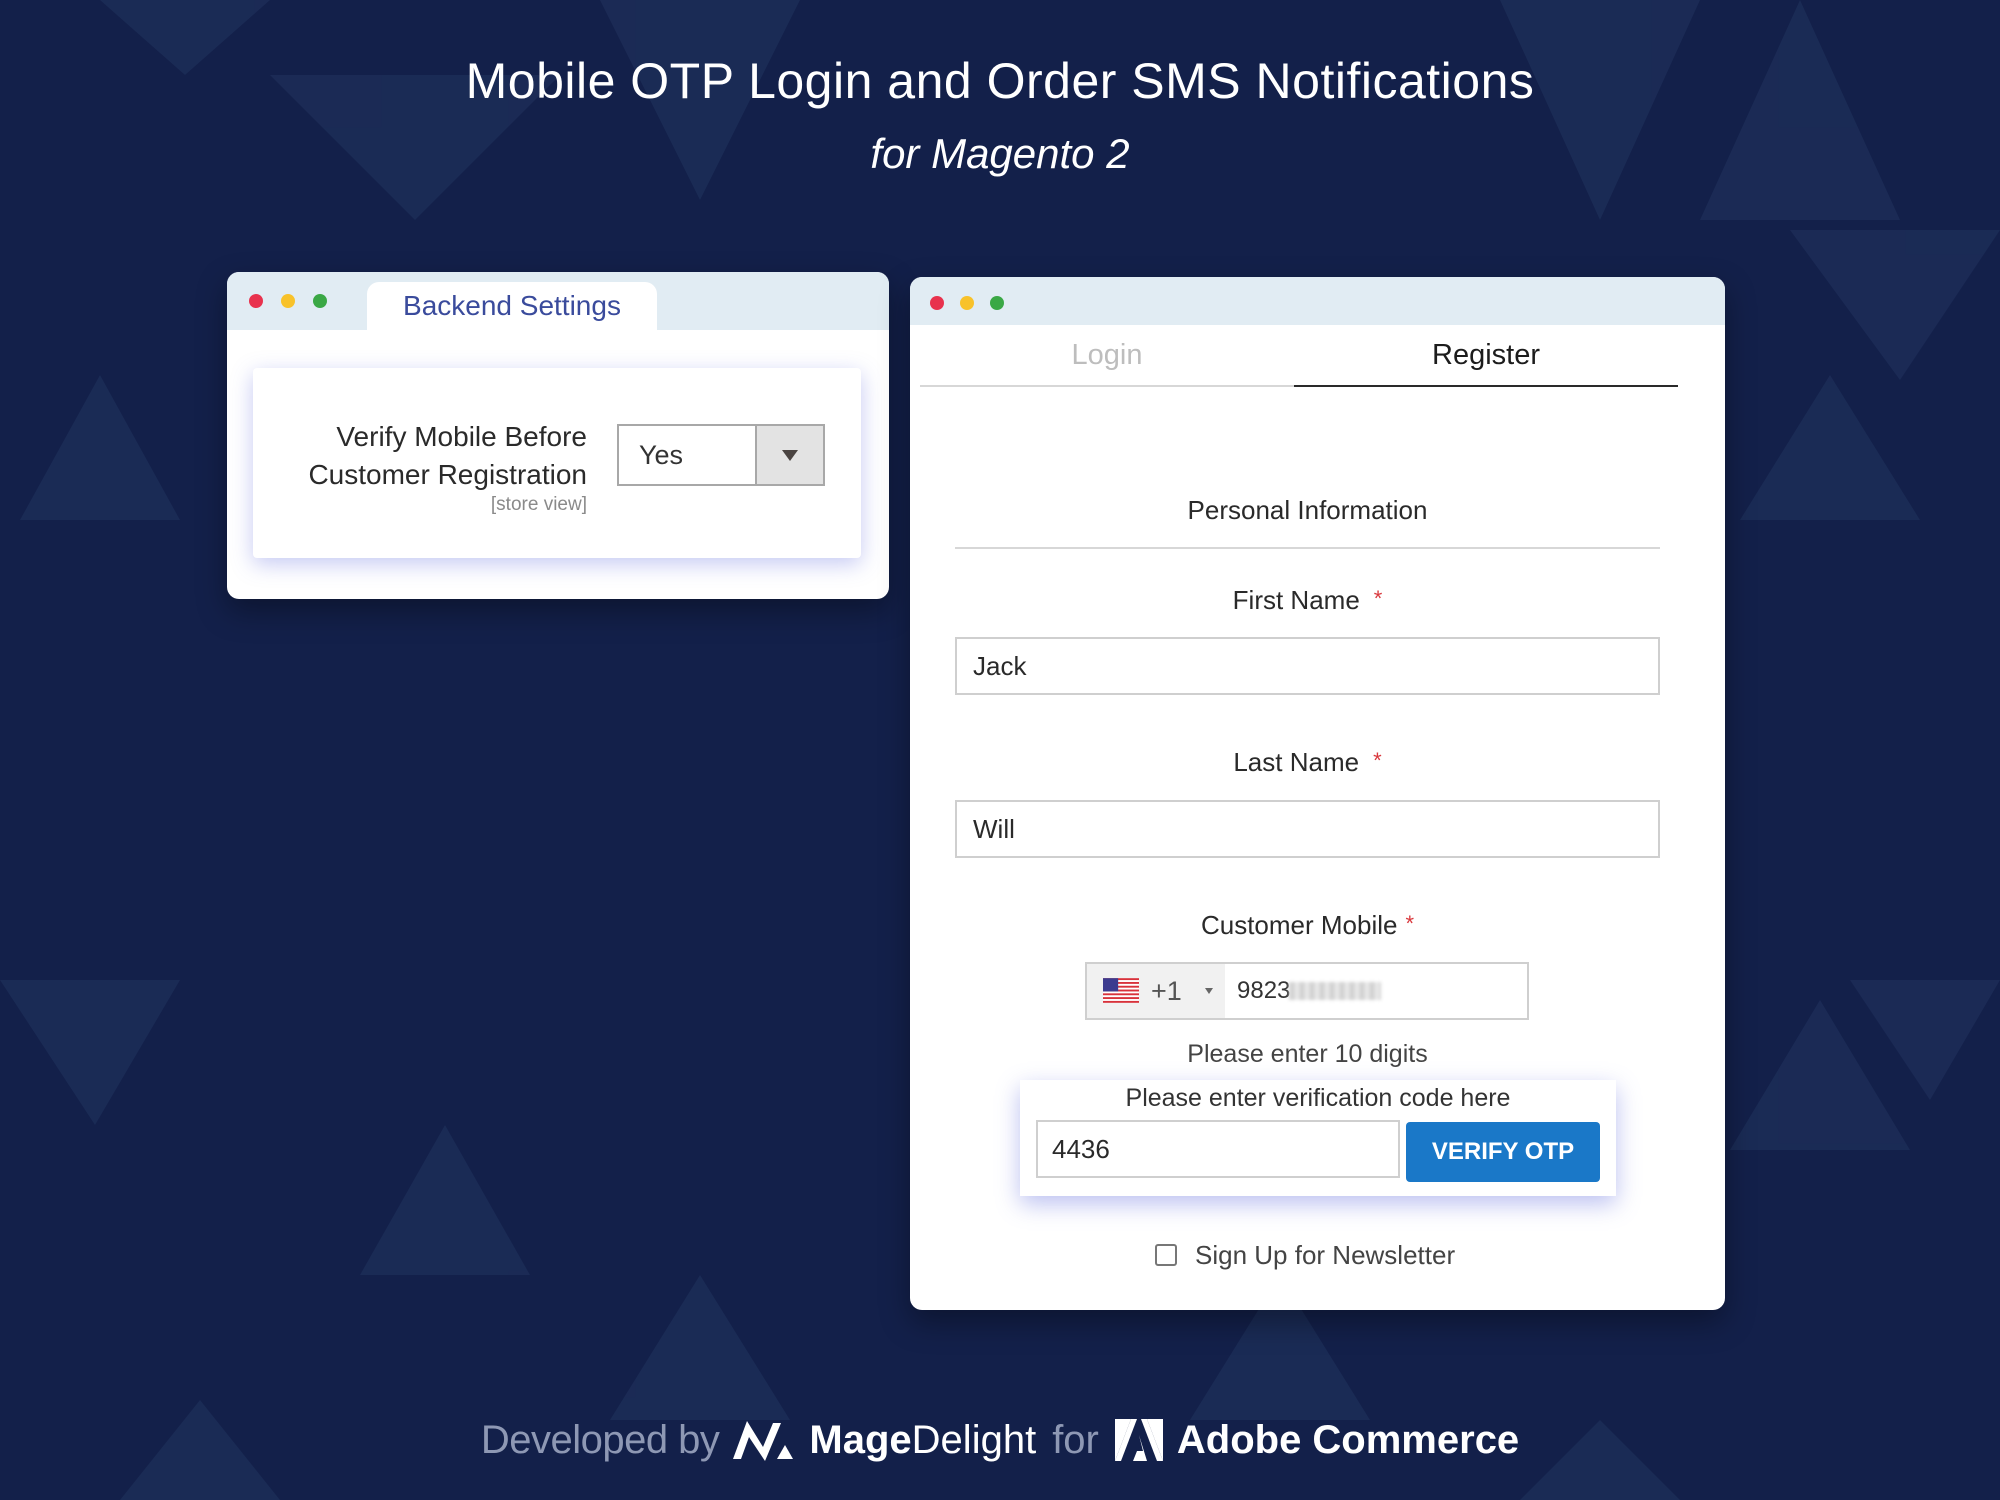 The image size is (2000, 1500). I want to click on mobile-input-group: +1 9823, so click(1307, 991).